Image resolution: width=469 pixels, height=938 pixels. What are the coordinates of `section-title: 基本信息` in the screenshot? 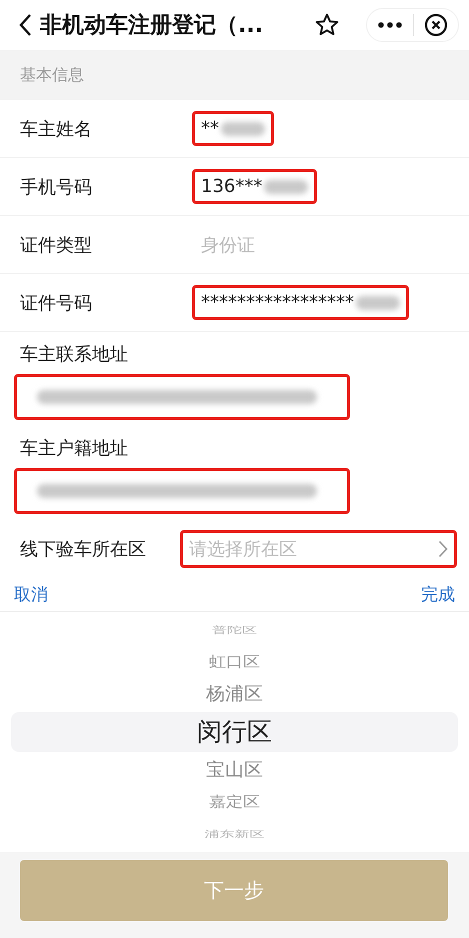 It's located at (52, 75).